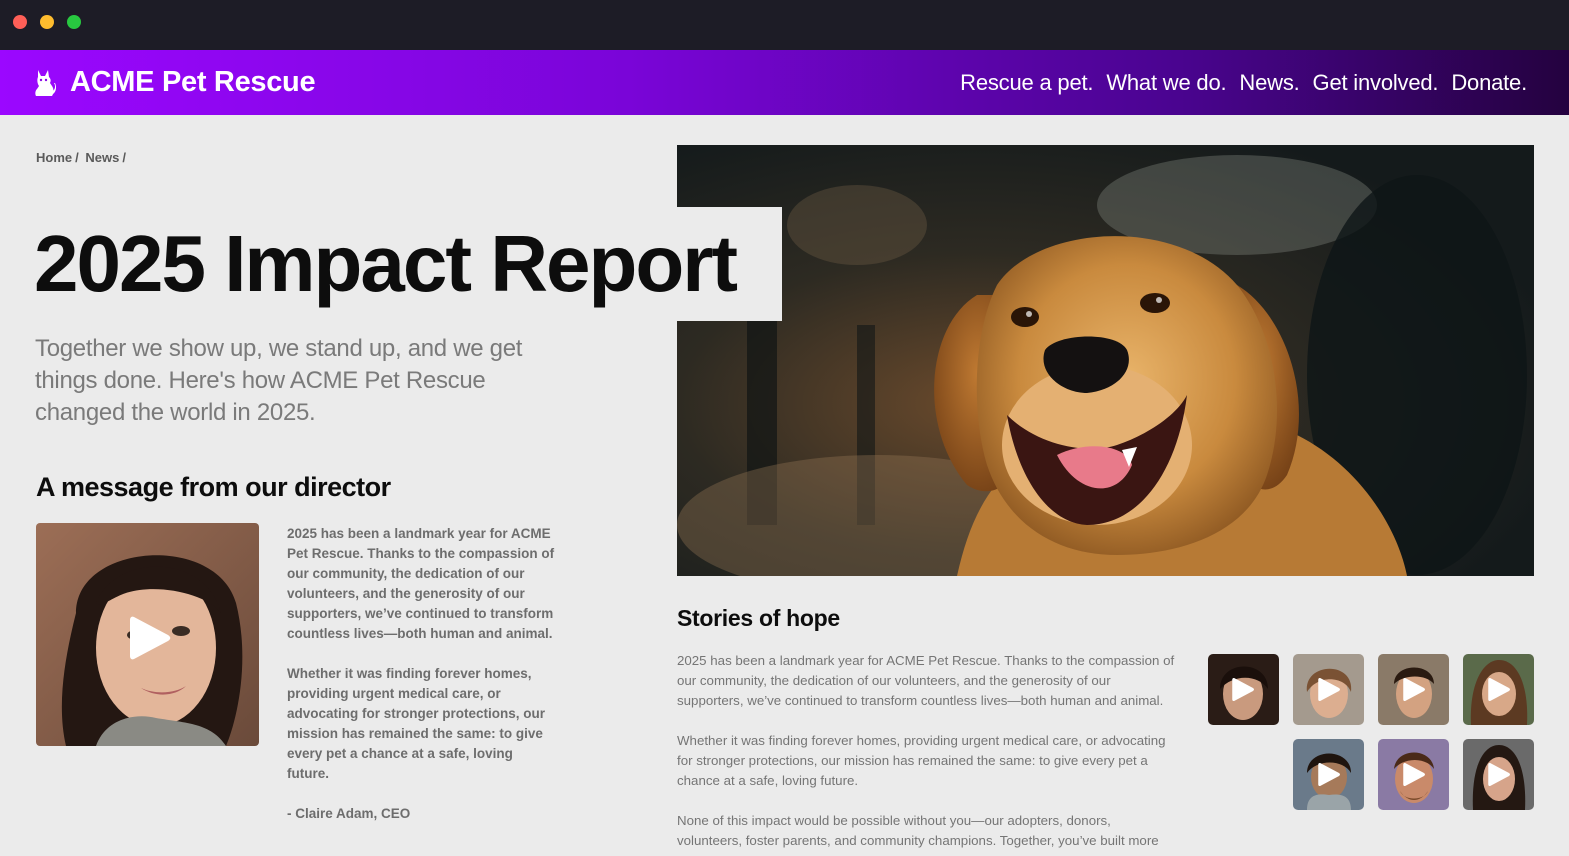 The height and width of the screenshot is (856, 1569). Describe the element at coordinates (349, 813) in the screenshot. I see `director-signature: - Claire Adam, CEO` at that location.